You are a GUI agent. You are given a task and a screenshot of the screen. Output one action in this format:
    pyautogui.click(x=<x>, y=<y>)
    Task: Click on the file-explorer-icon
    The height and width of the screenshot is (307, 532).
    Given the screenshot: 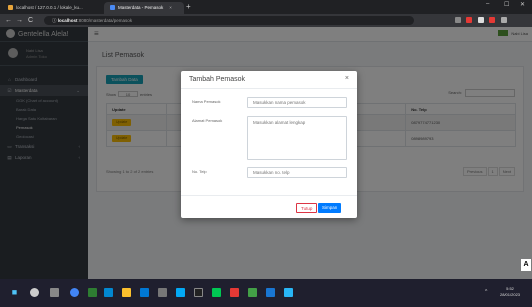 What is the action you would take?
    pyautogui.click(x=126, y=292)
    